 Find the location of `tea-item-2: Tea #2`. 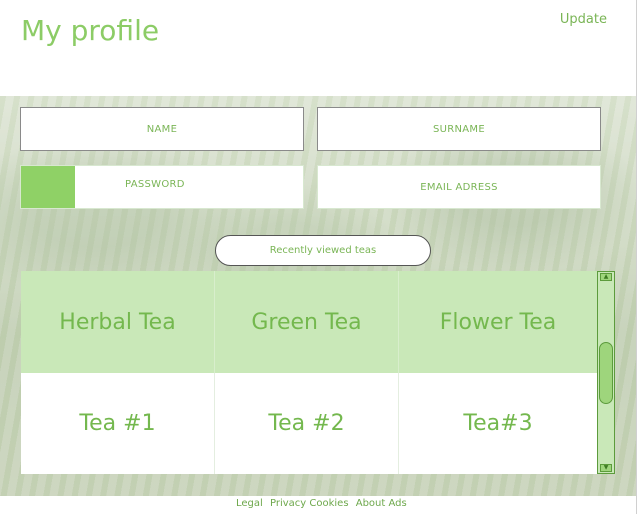

tea-item-2: Tea #2 is located at coordinates (307, 423).